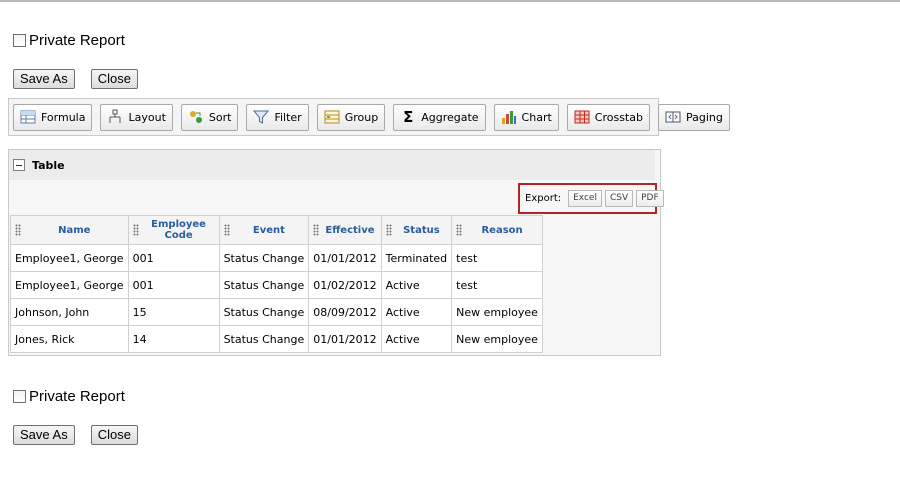 The height and width of the screenshot is (500, 900). I want to click on aggregate-button: Σ Aggregate, so click(439, 117).